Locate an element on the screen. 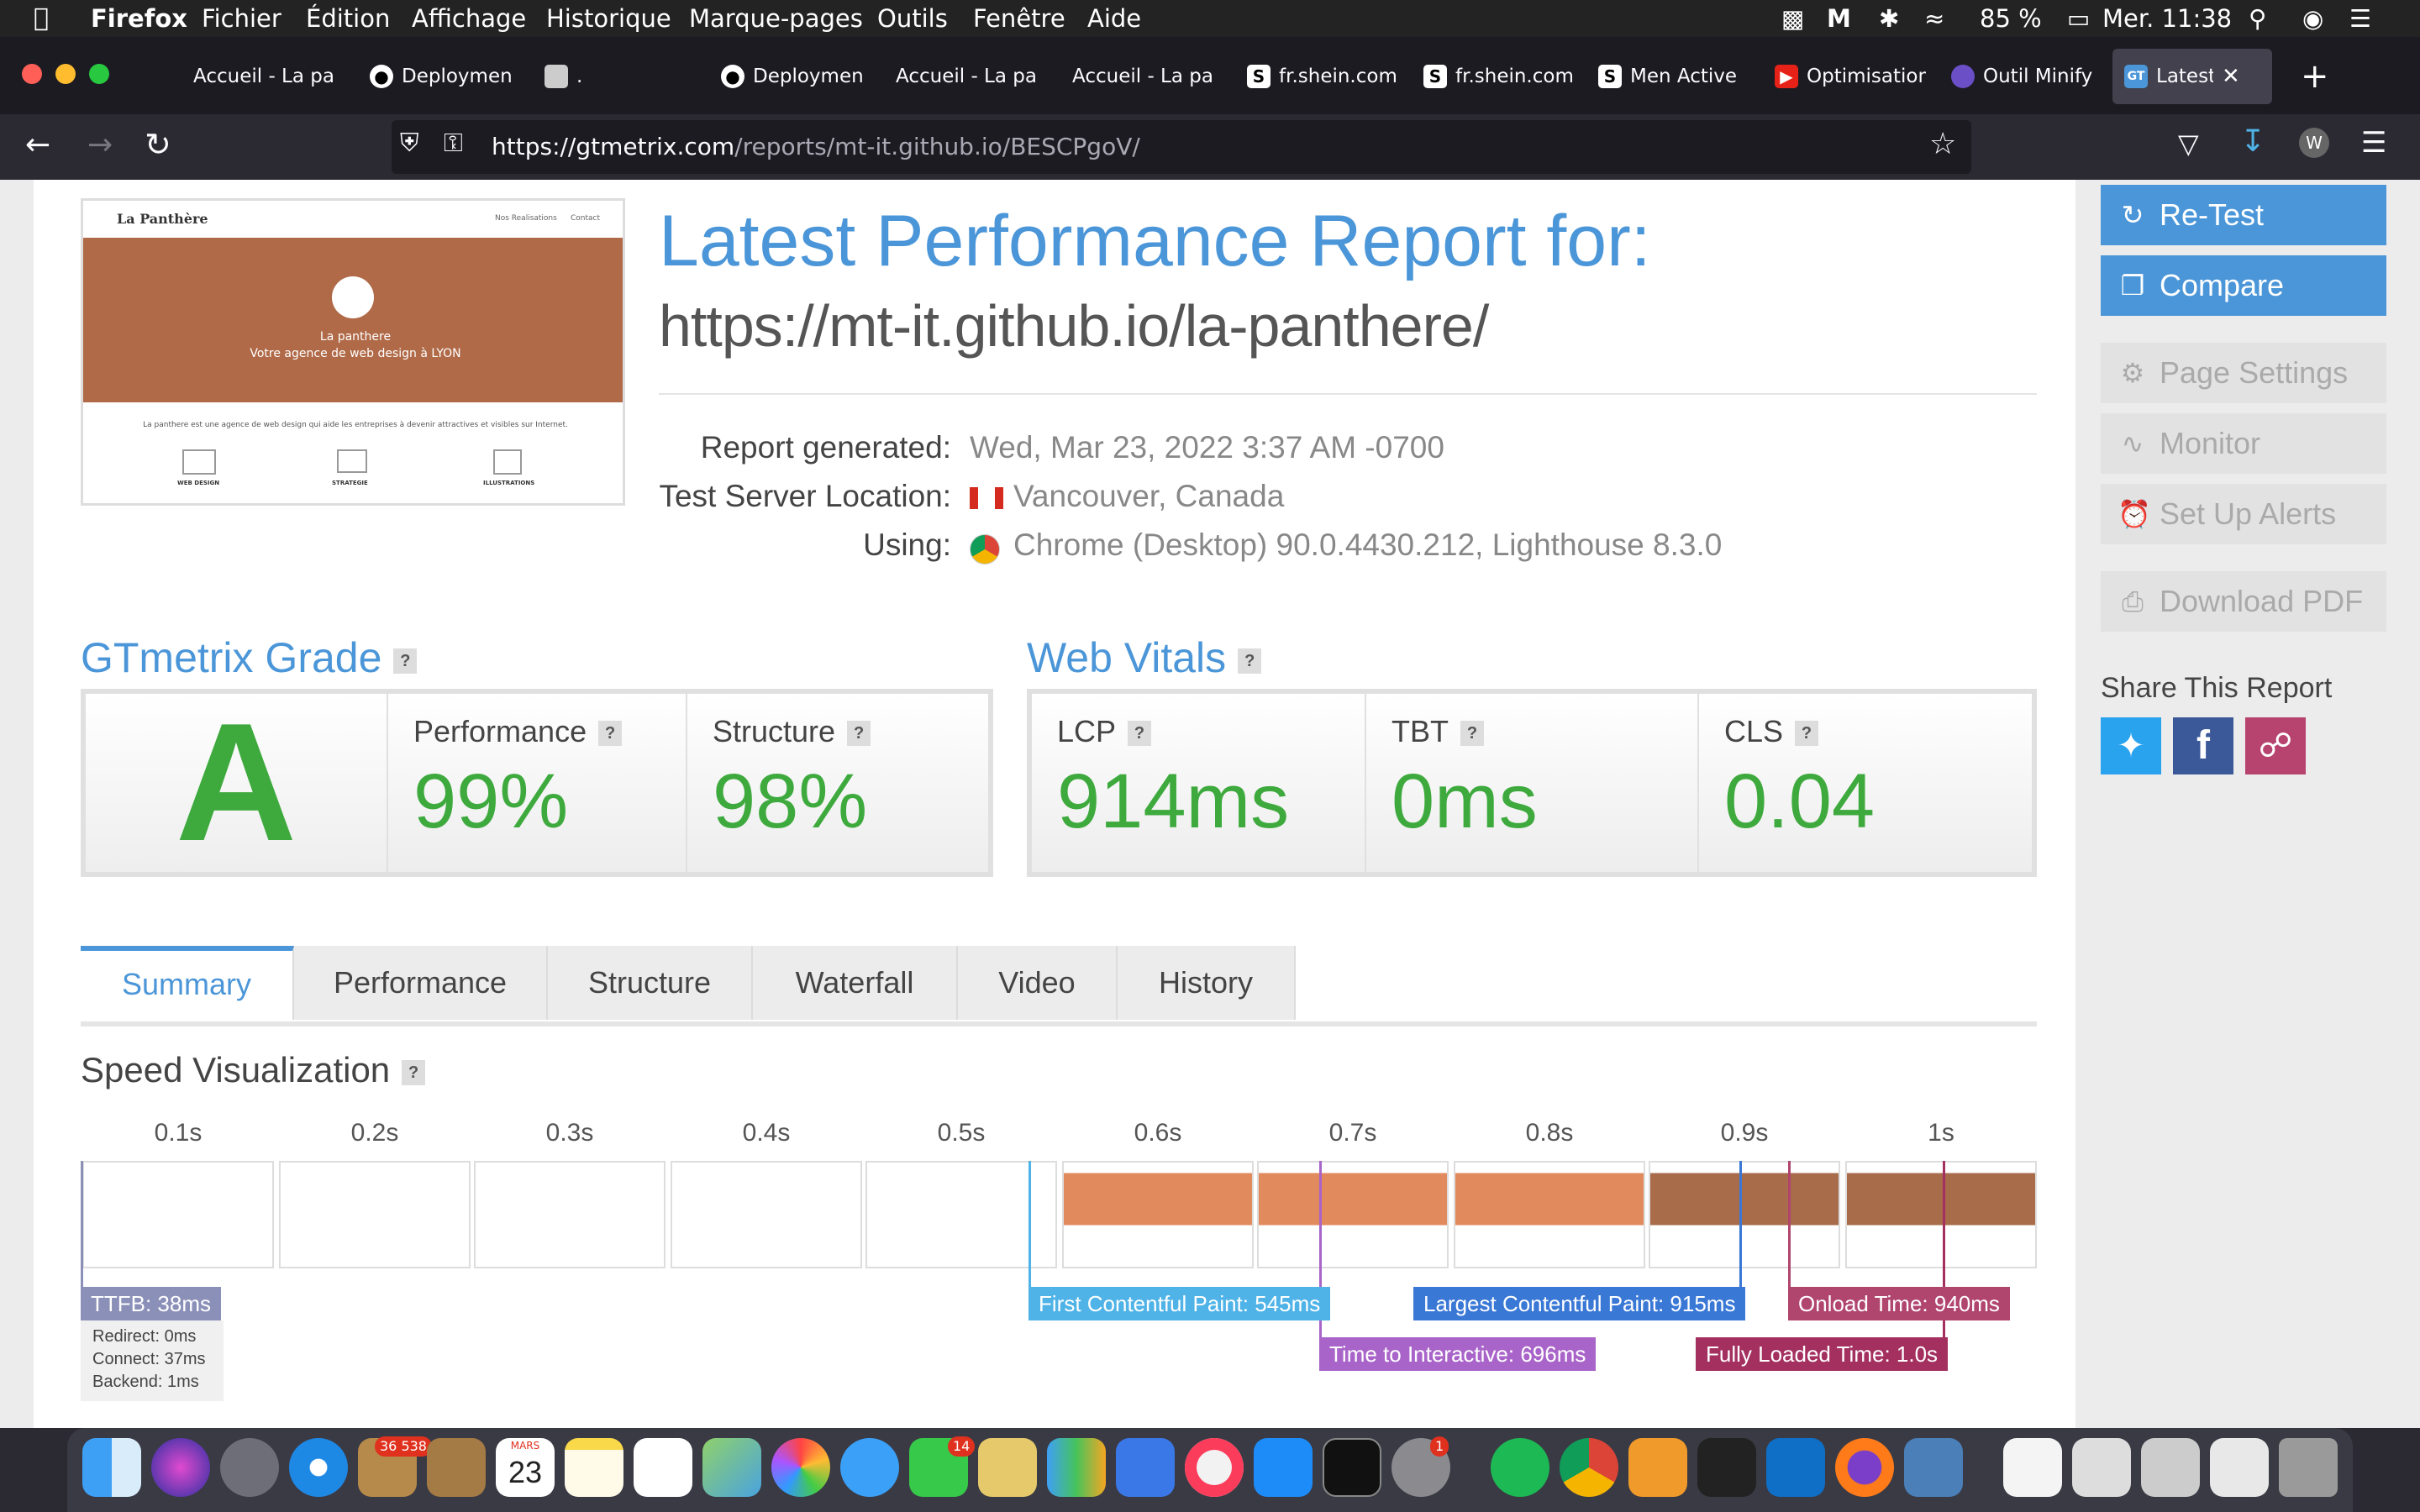  shield-icon: ⛨ is located at coordinates (409, 143).